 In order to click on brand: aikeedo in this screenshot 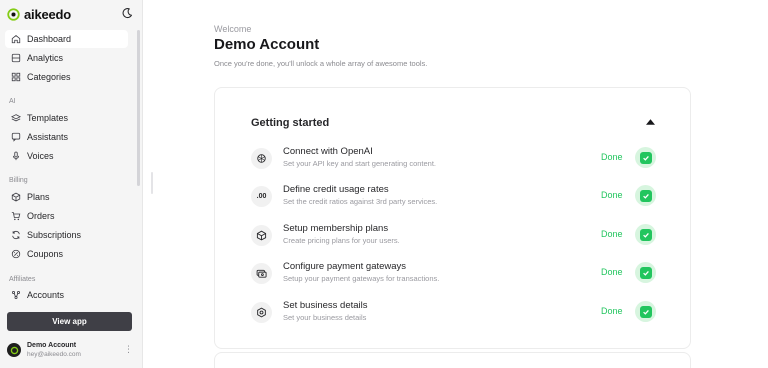, I will do `click(39, 14)`.